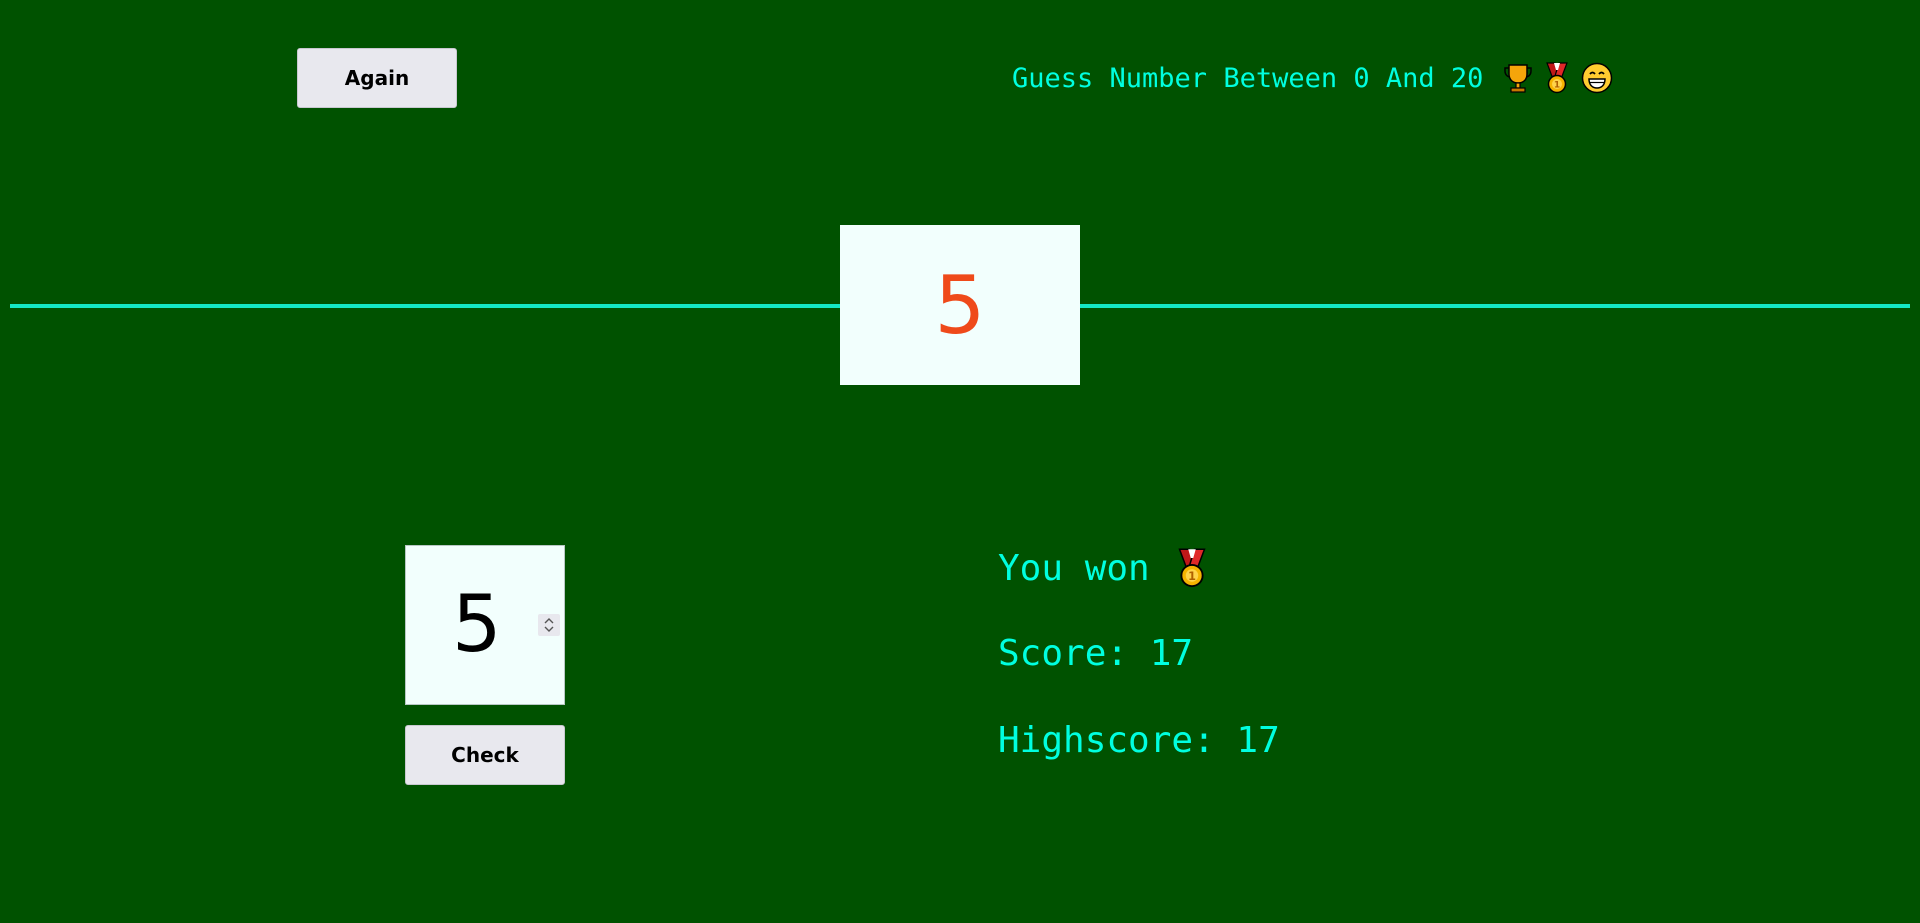 The image size is (1920, 923). Describe the element at coordinates (1597, 78) in the screenshot. I see `grinning-face-icon` at that location.